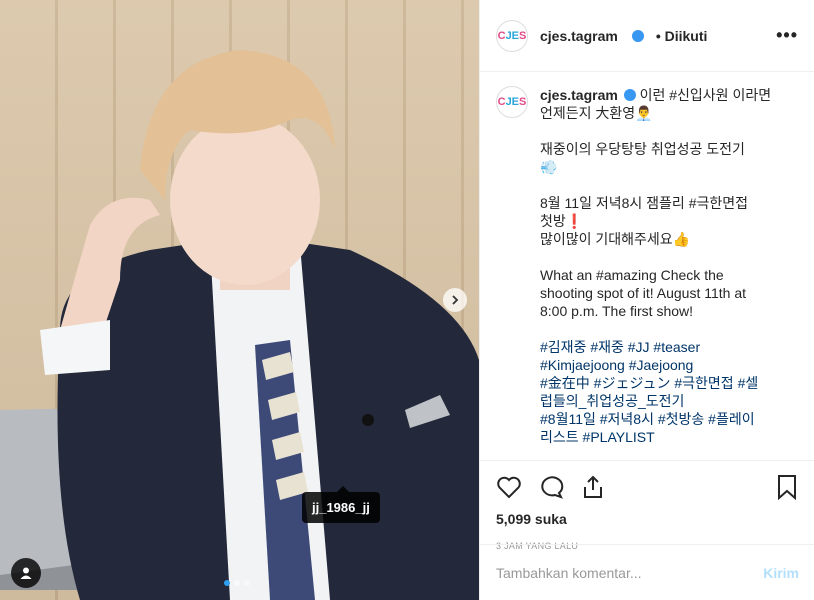  I want to click on hashtag-line: #8월11일 #저녁8시 #첫방송 #플레이, so click(647, 419).